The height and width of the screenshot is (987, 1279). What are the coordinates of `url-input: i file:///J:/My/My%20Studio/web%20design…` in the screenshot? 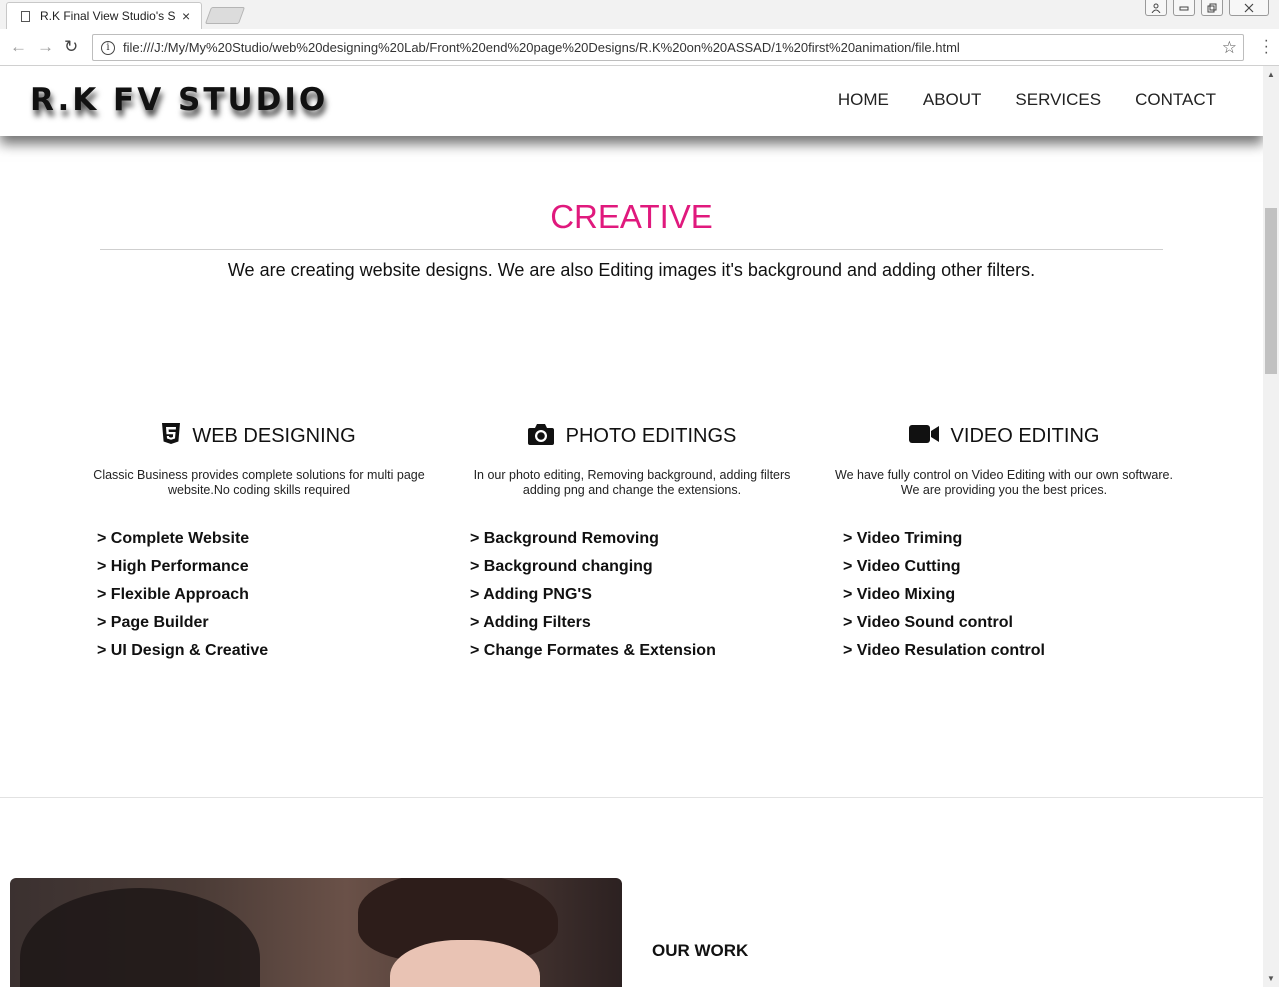 It's located at (668, 47).